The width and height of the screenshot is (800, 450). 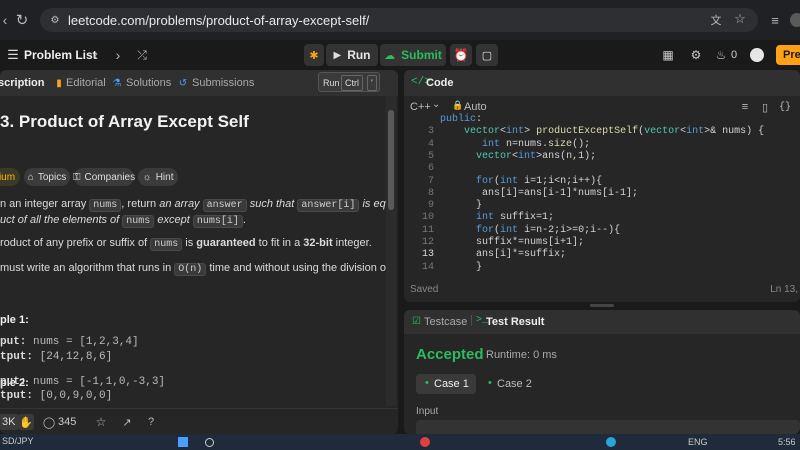 What do you see at coordinates (461, 119) in the screenshot?
I see `code-line: public:` at bounding box center [461, 119].